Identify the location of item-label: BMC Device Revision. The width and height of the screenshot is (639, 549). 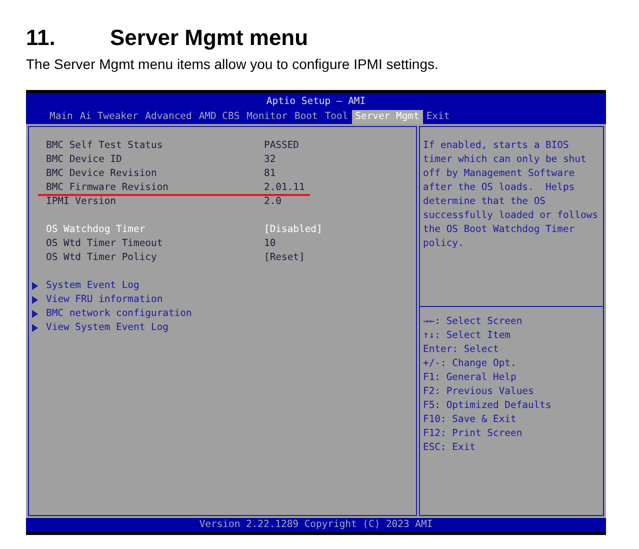
(102, 174).